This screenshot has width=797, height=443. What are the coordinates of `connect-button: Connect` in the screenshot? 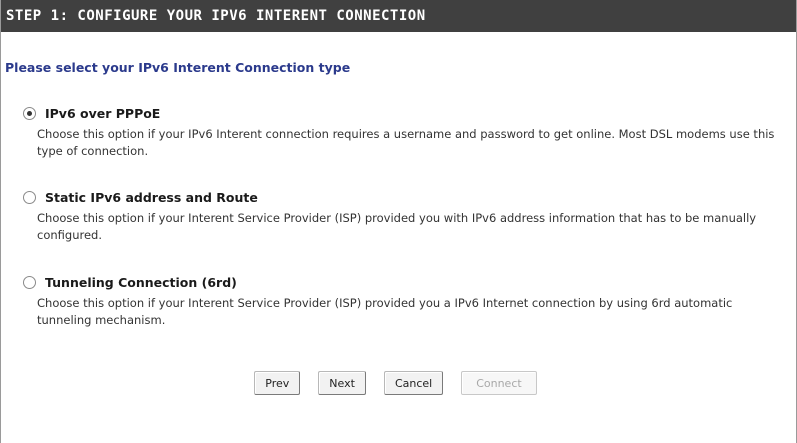 It's located at (499, 383).